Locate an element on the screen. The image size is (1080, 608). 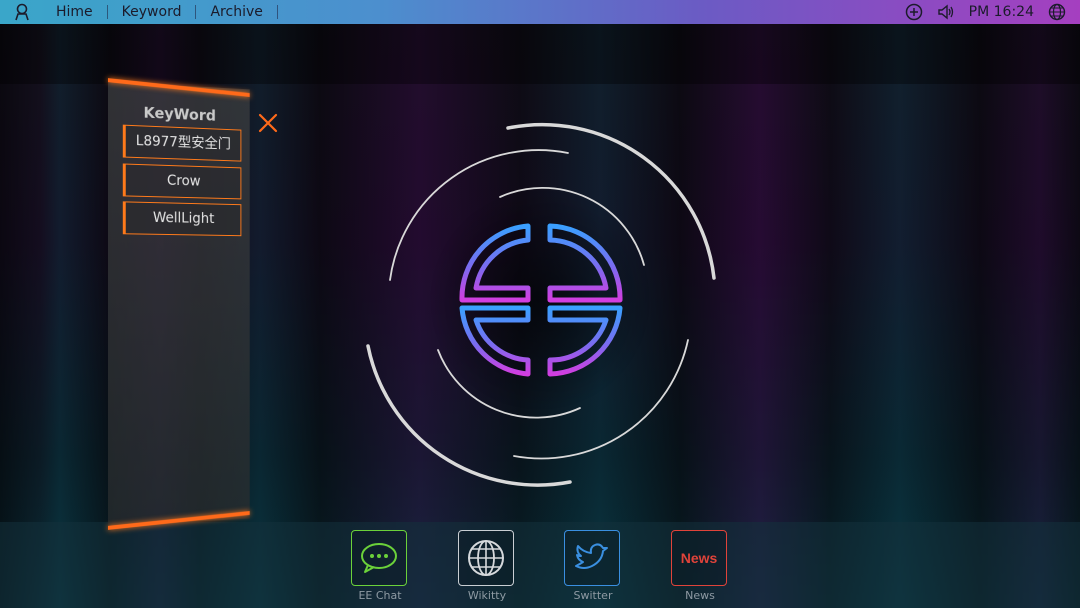
dock-background is located at coordinates (540, 565).